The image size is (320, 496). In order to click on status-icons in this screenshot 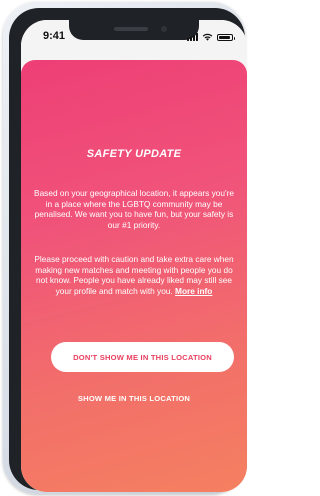, I will do `click(211, 36)`.